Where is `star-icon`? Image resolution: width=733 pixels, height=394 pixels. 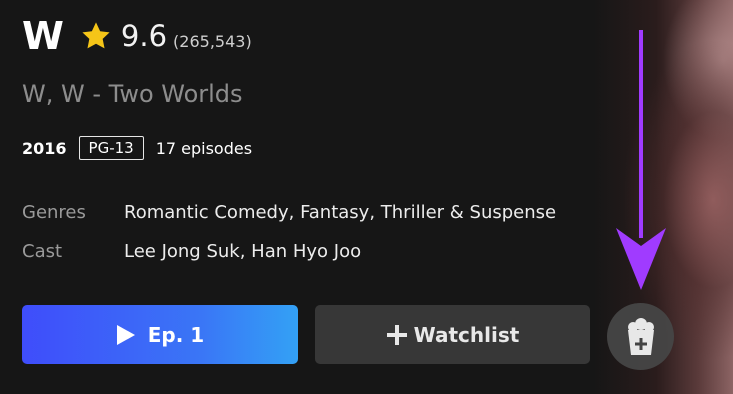
star-icon is located at coordinates (96, 35).